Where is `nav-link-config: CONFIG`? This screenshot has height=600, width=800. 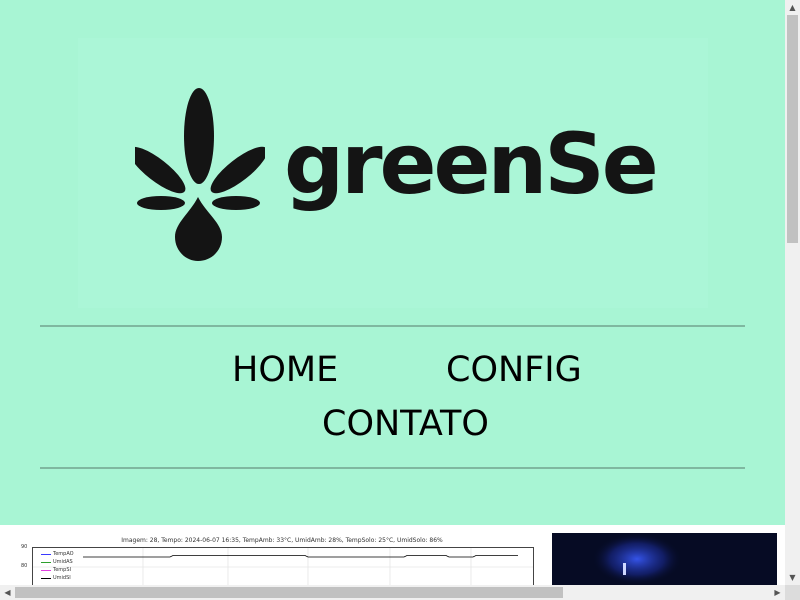
nav-link-config: CONFIG is located at coordinates (514, 370).